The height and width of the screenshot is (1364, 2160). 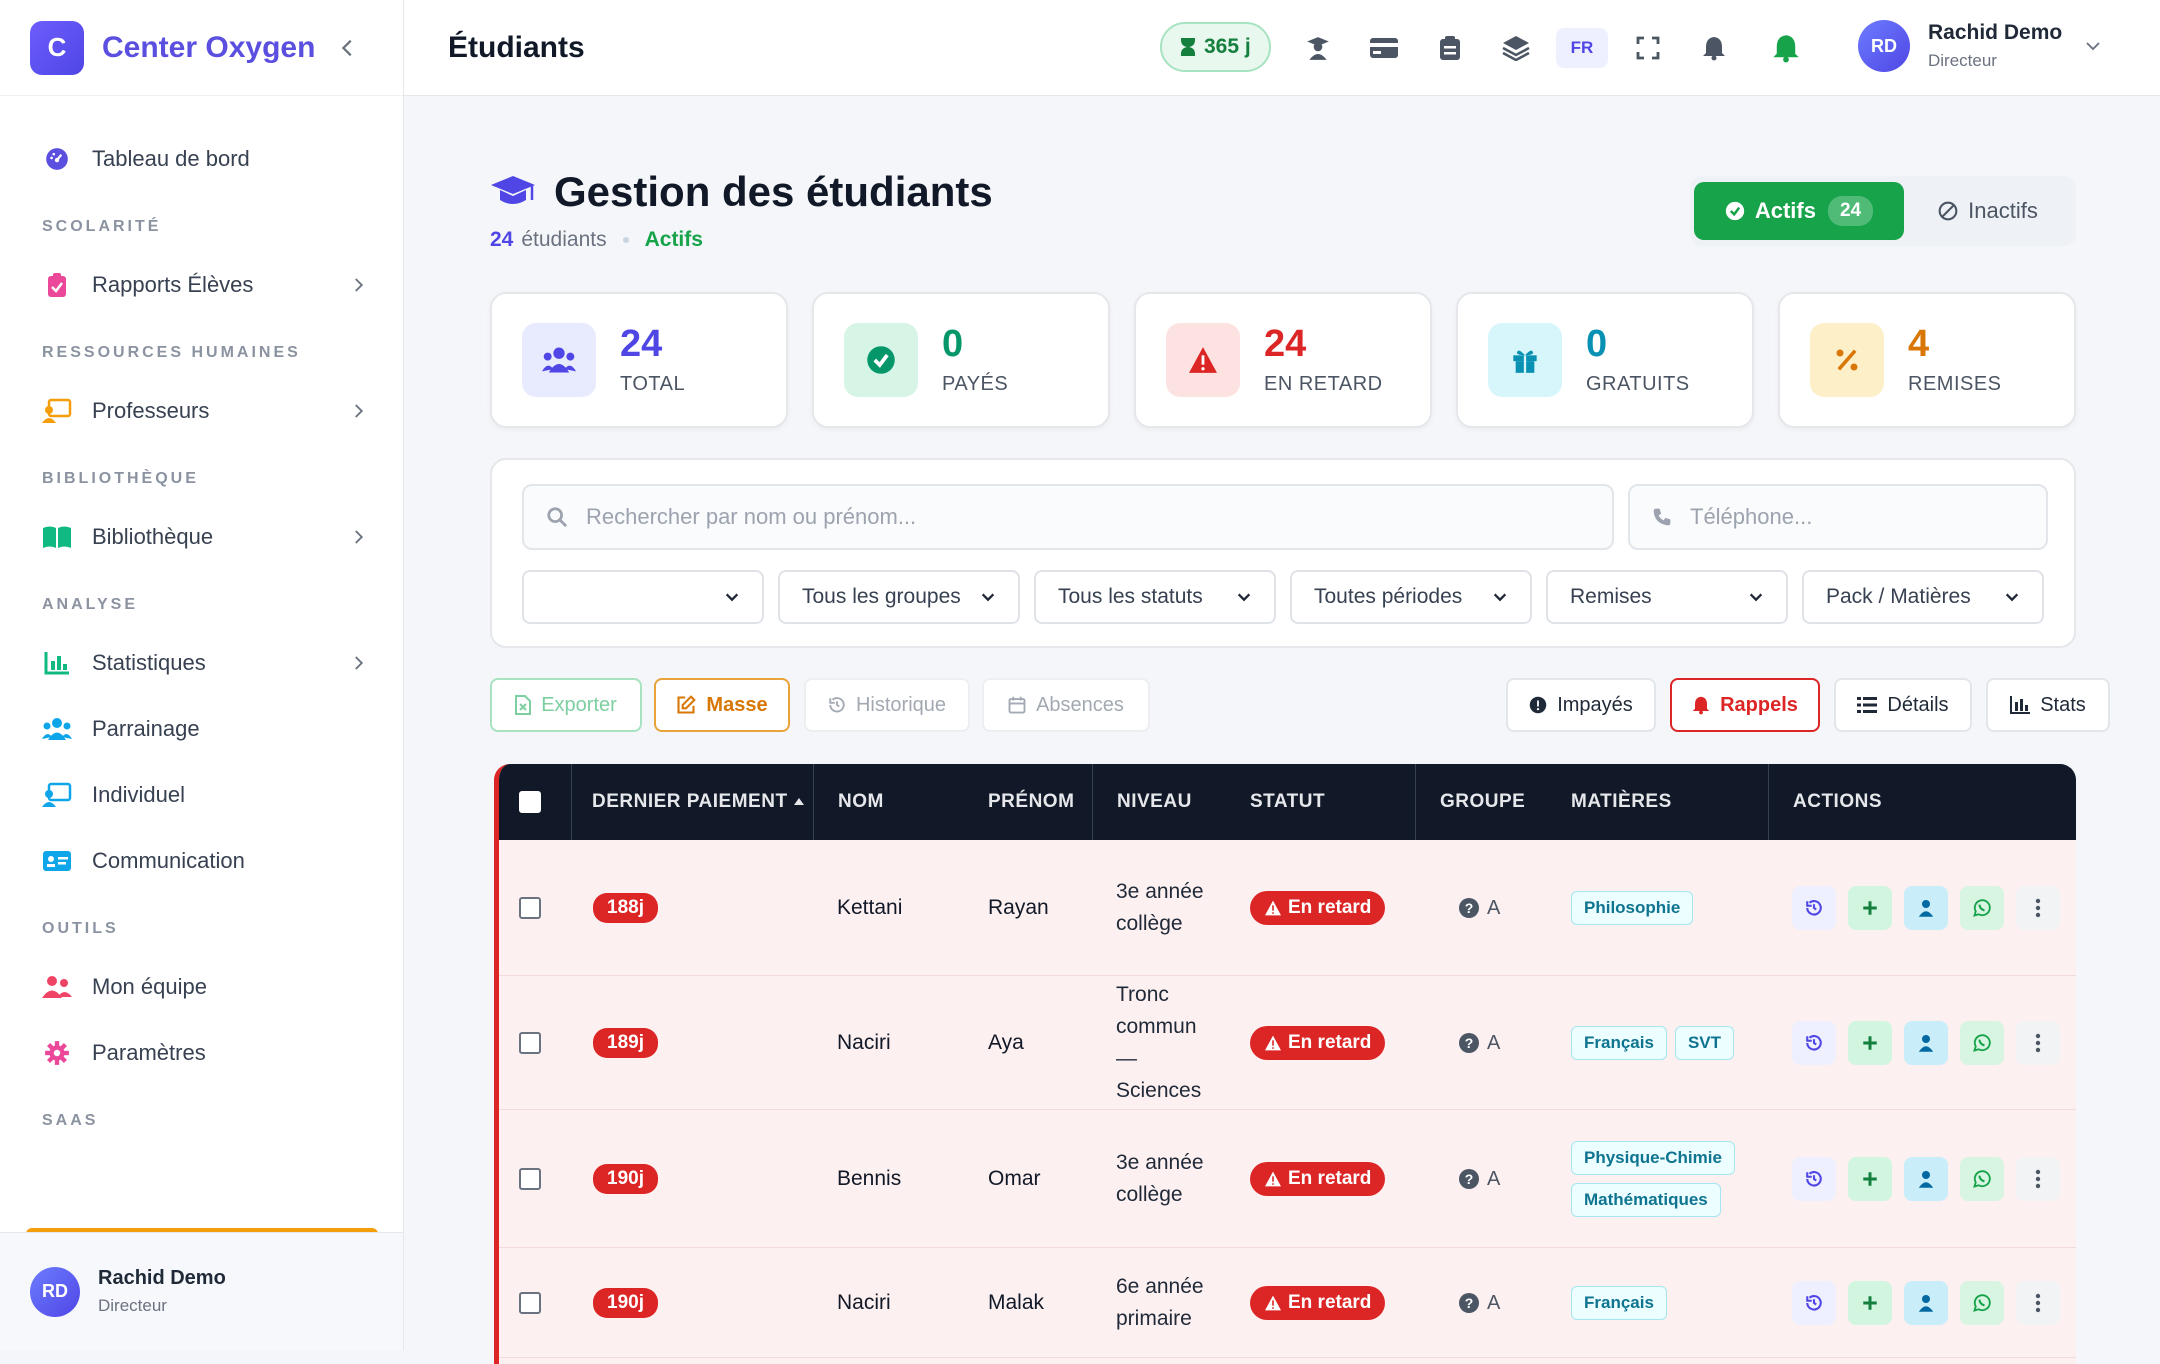 I want to click on sidebar-item-statistiques: Statistiques, so click(x=201, y=663).